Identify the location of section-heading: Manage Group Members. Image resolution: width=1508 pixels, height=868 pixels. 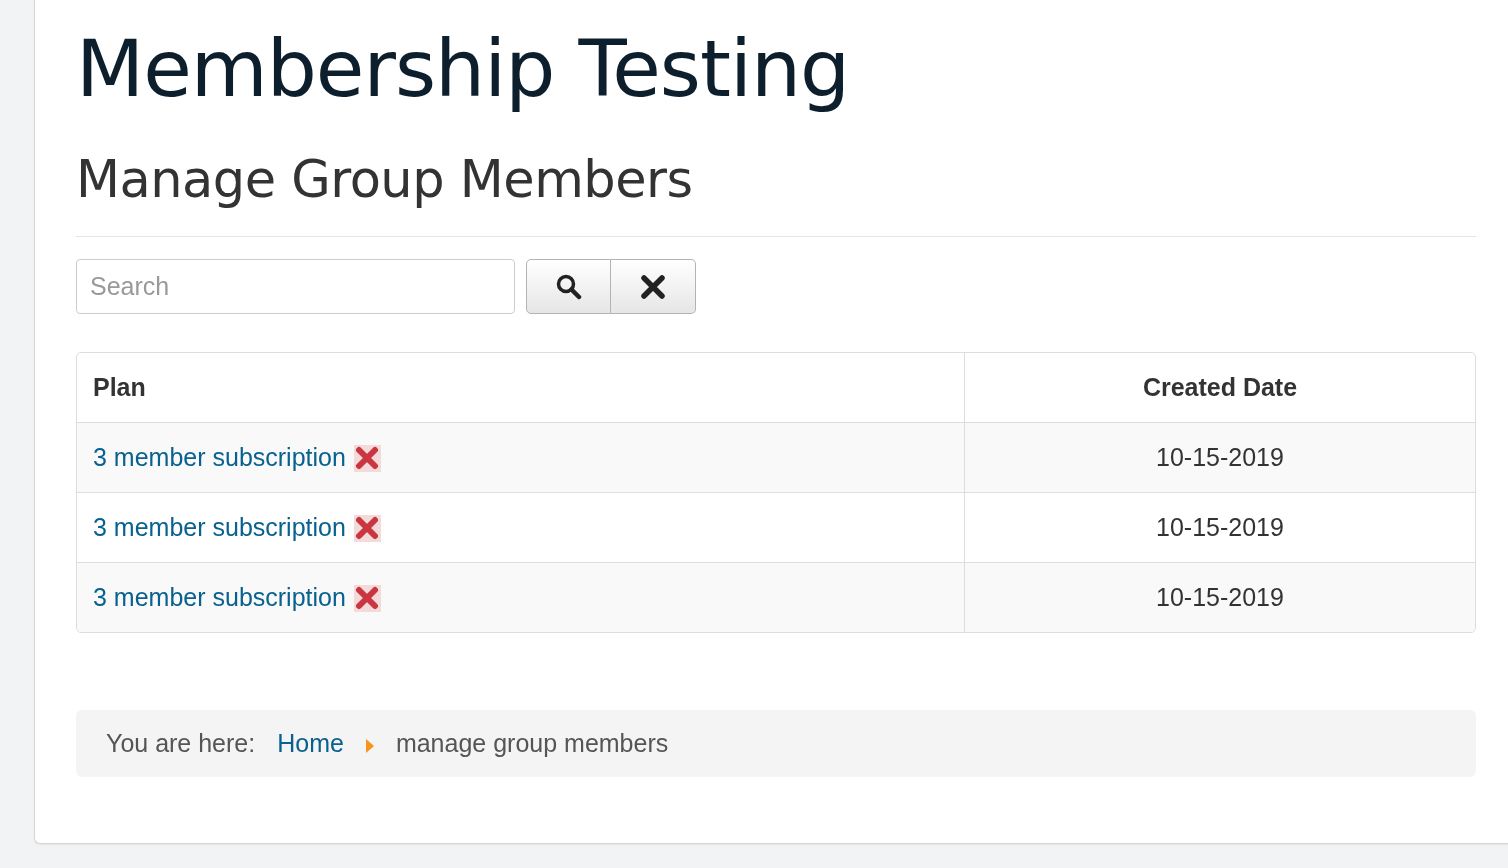
(776, 193).